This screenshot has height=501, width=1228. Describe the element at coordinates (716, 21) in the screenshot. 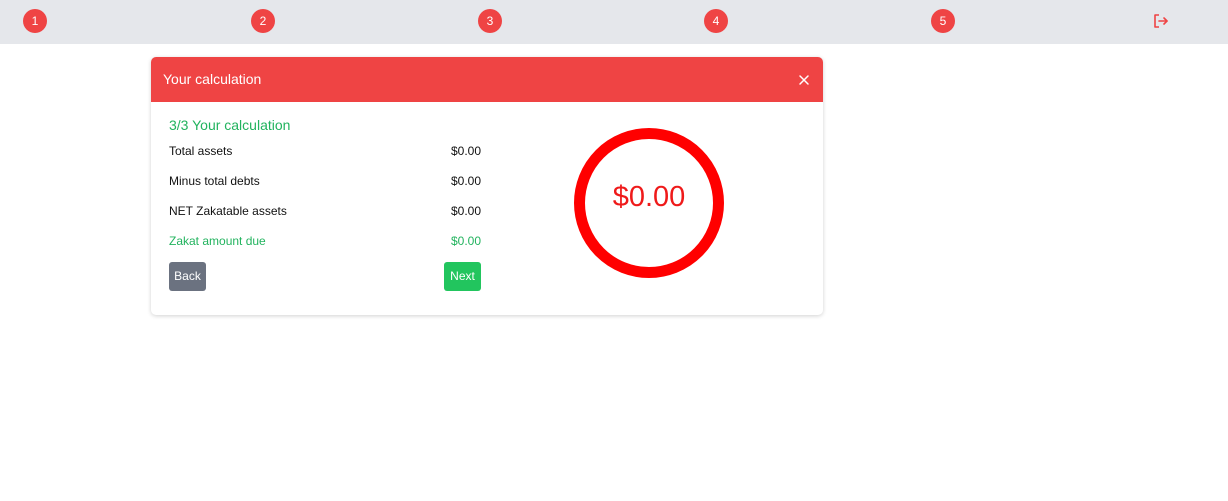

I see `step-4-badge: 4` at that location.